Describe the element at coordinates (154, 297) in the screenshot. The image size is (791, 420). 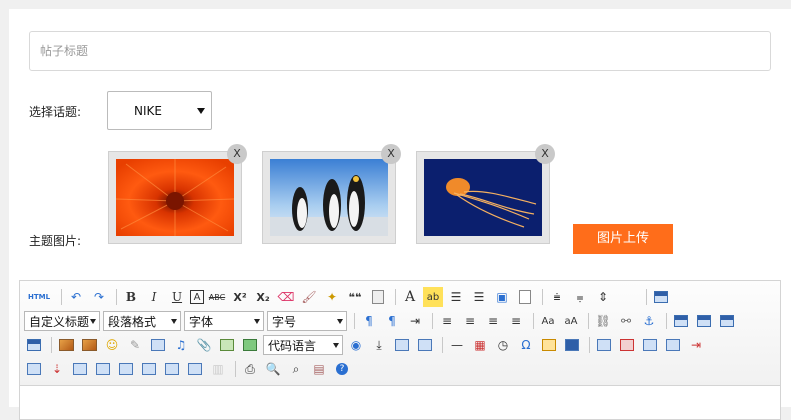
I see `italic-button: I` at that location.